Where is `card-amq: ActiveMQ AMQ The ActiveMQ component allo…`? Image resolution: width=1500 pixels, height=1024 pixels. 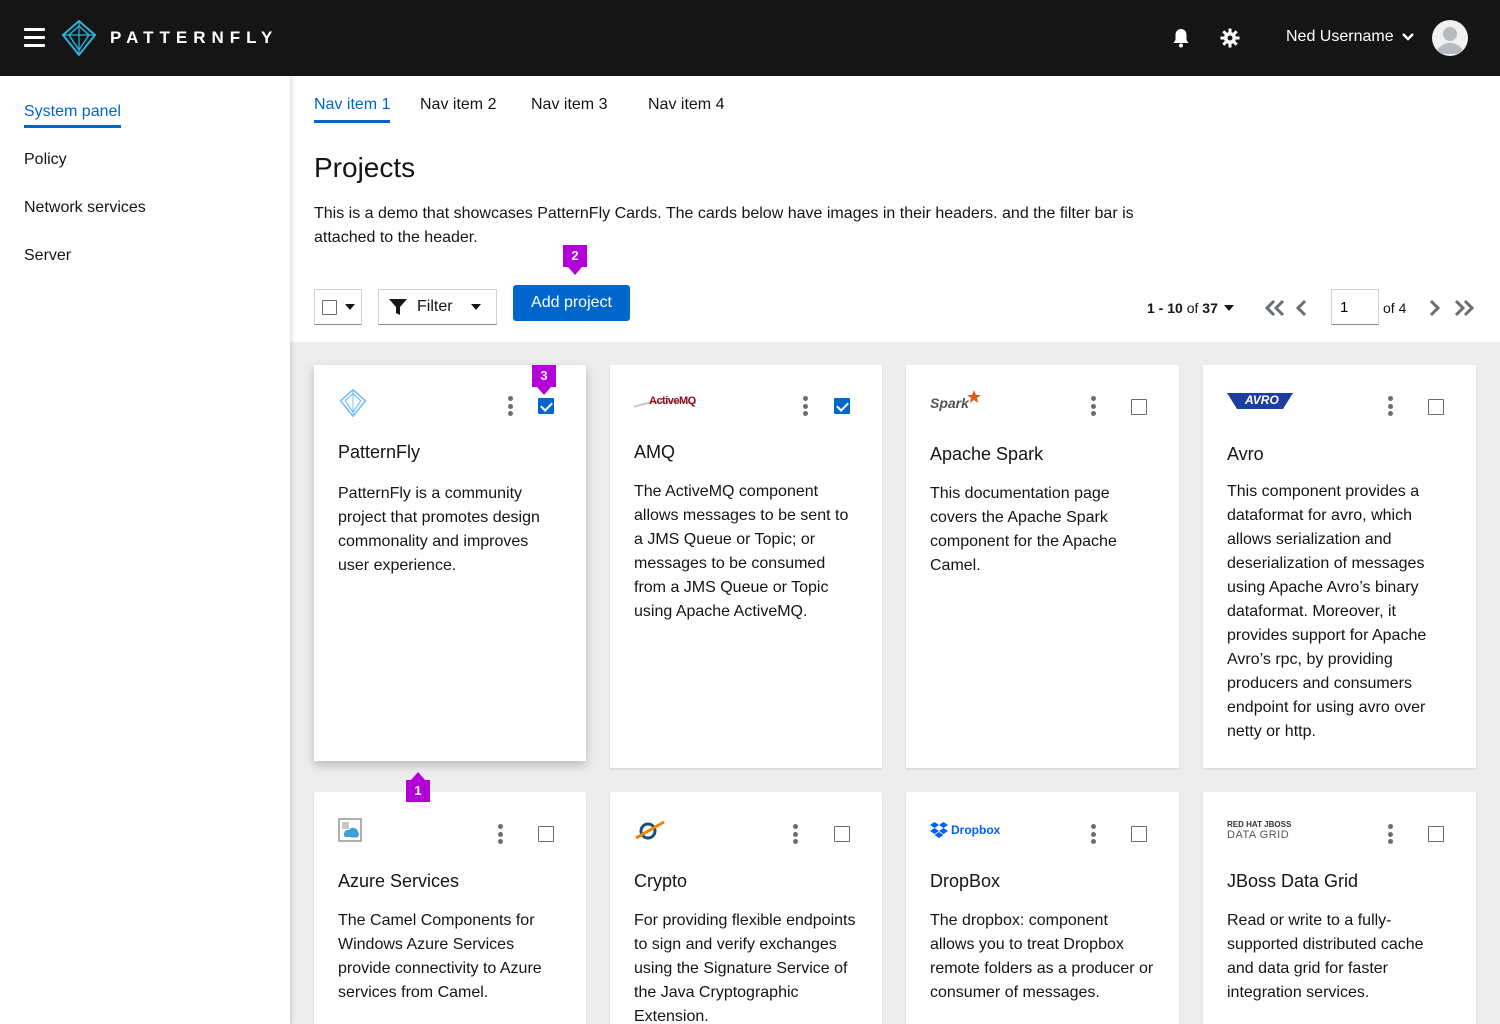 card-amq: ActiveMQ AMQ The ActiveMQ component allo… is located at coordinates (746, 566).